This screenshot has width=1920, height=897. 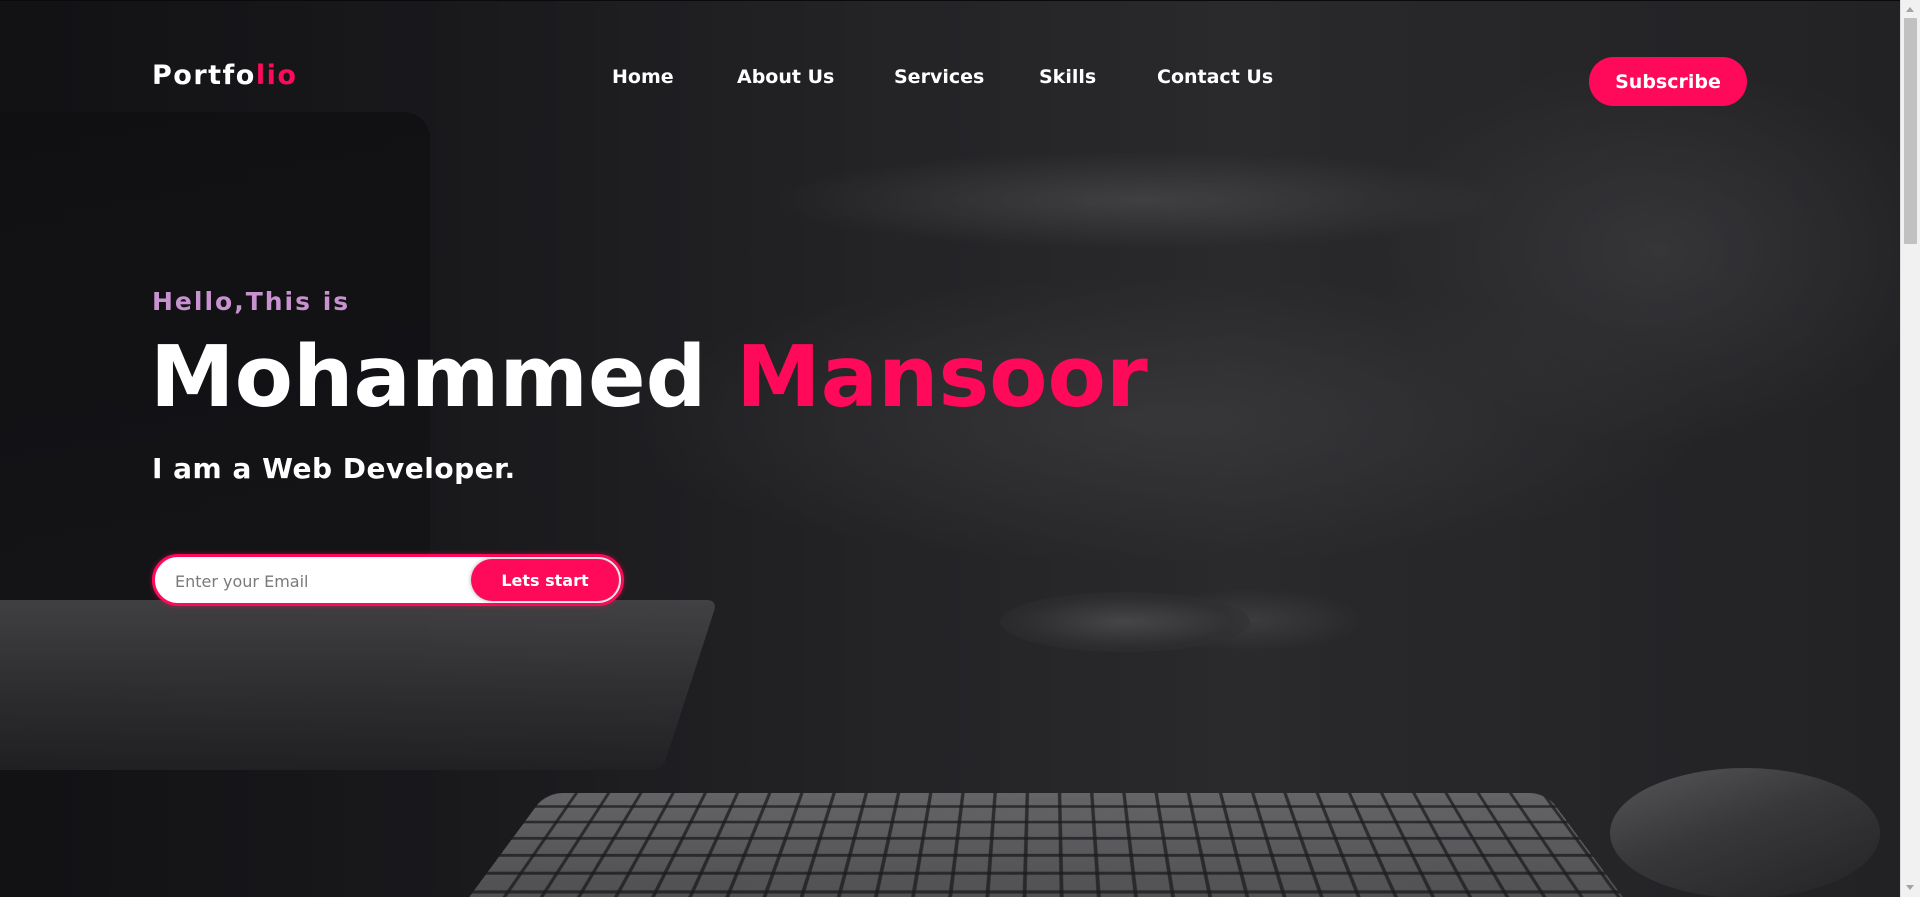 I want to click on scrollbar-thumb, so click(x=1910, y=131).